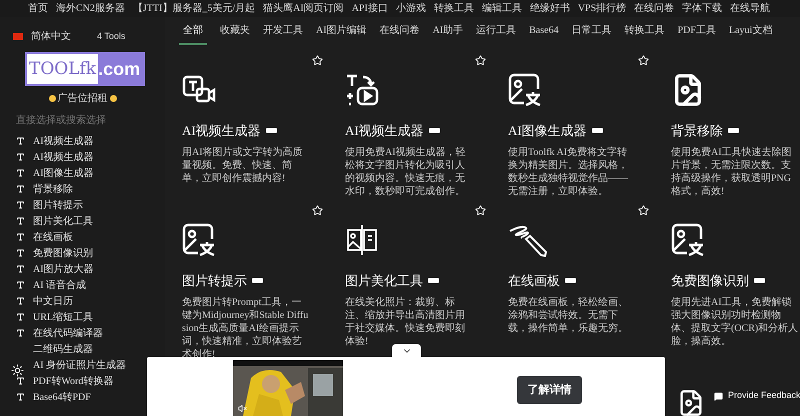  What do you see at coordinates (400, 31) in the screenshot?
I see `category-tab: 在线问卷` at bounding box center [400, 31].